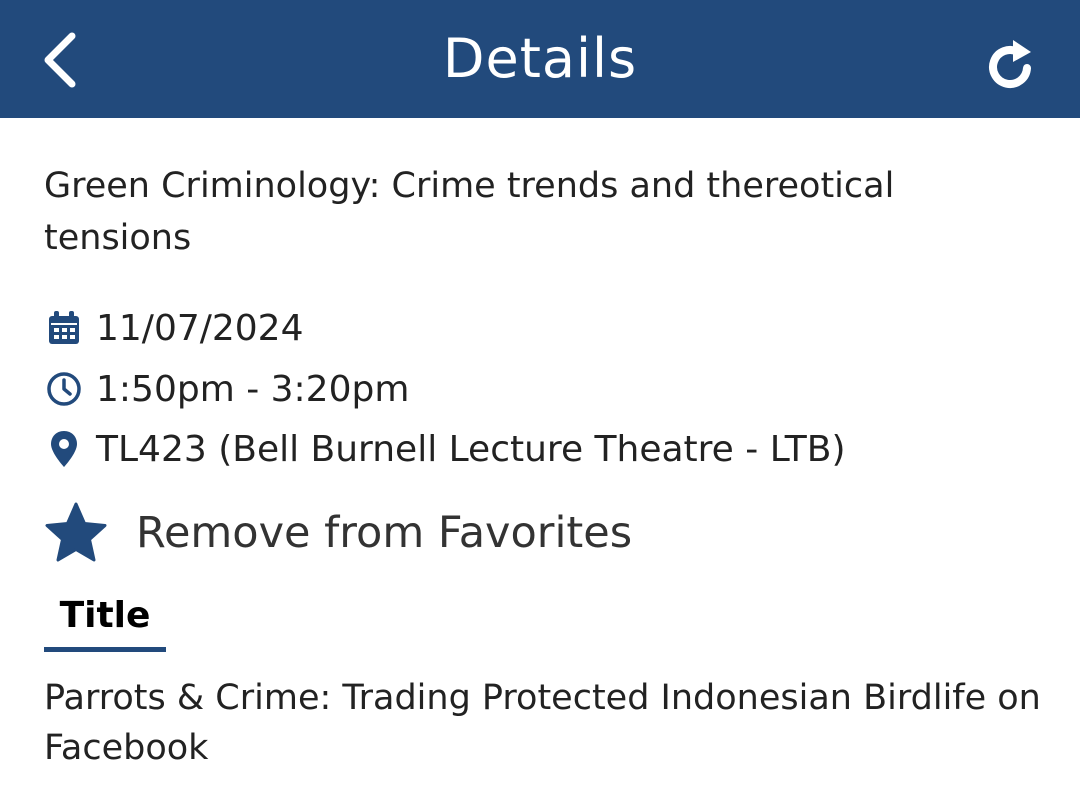 Image resolution: width=1080 pixels, height=793 pixels. Describe the element at coordinates (384, 533) in the screenshot. I see `favorites-label: Remove from Favorites` at that location.